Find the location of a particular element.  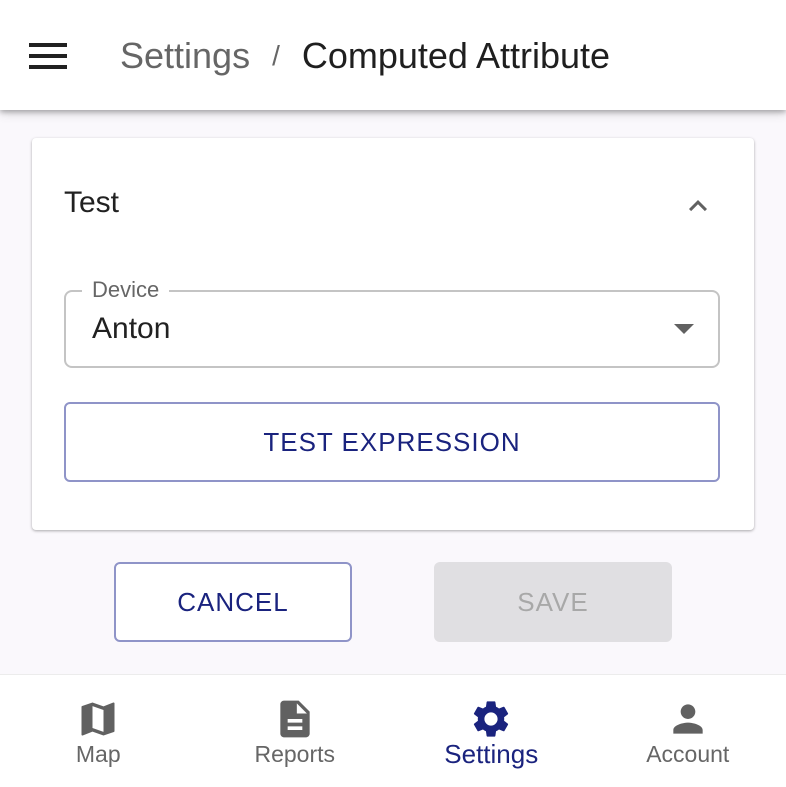

menu-button is located at coordinates (48, 56).